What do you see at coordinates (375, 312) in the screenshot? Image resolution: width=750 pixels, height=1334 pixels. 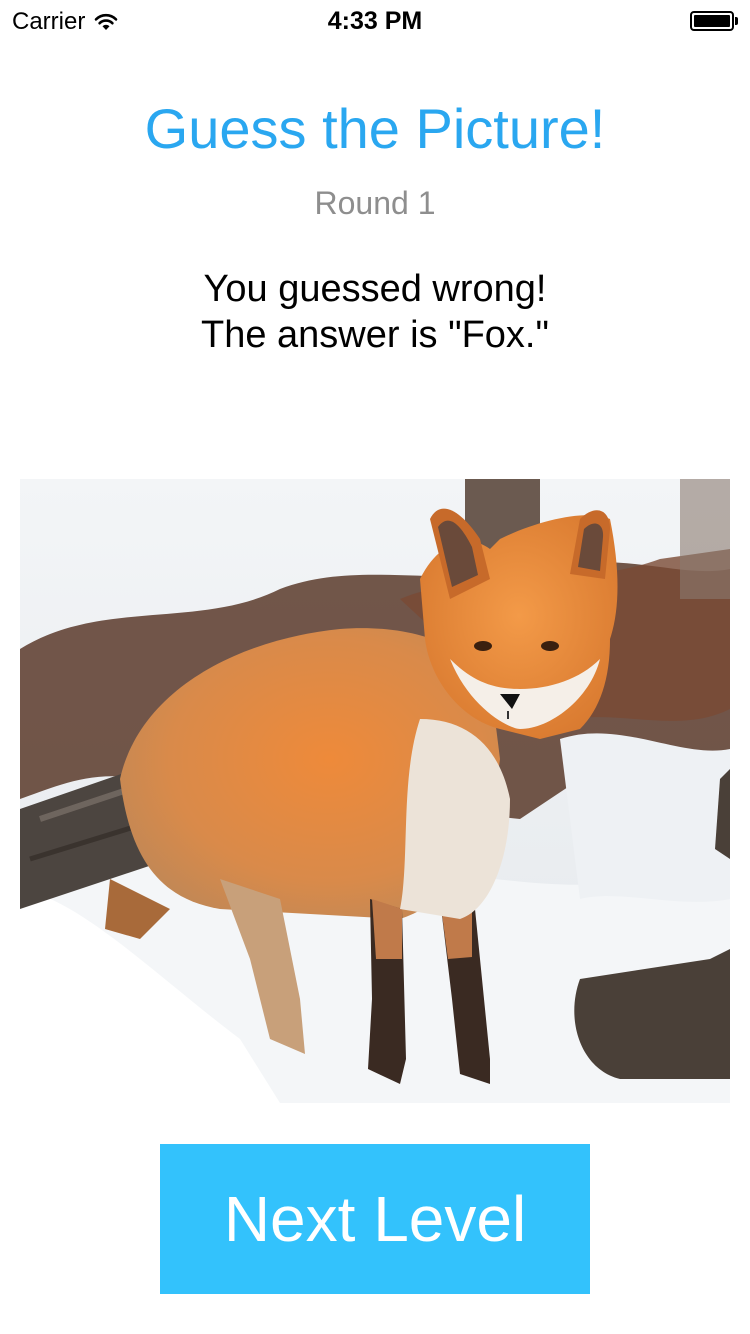 I see `result-message: You guessed wrong! The answer is "Fox."` at bounding box center [375, 312].